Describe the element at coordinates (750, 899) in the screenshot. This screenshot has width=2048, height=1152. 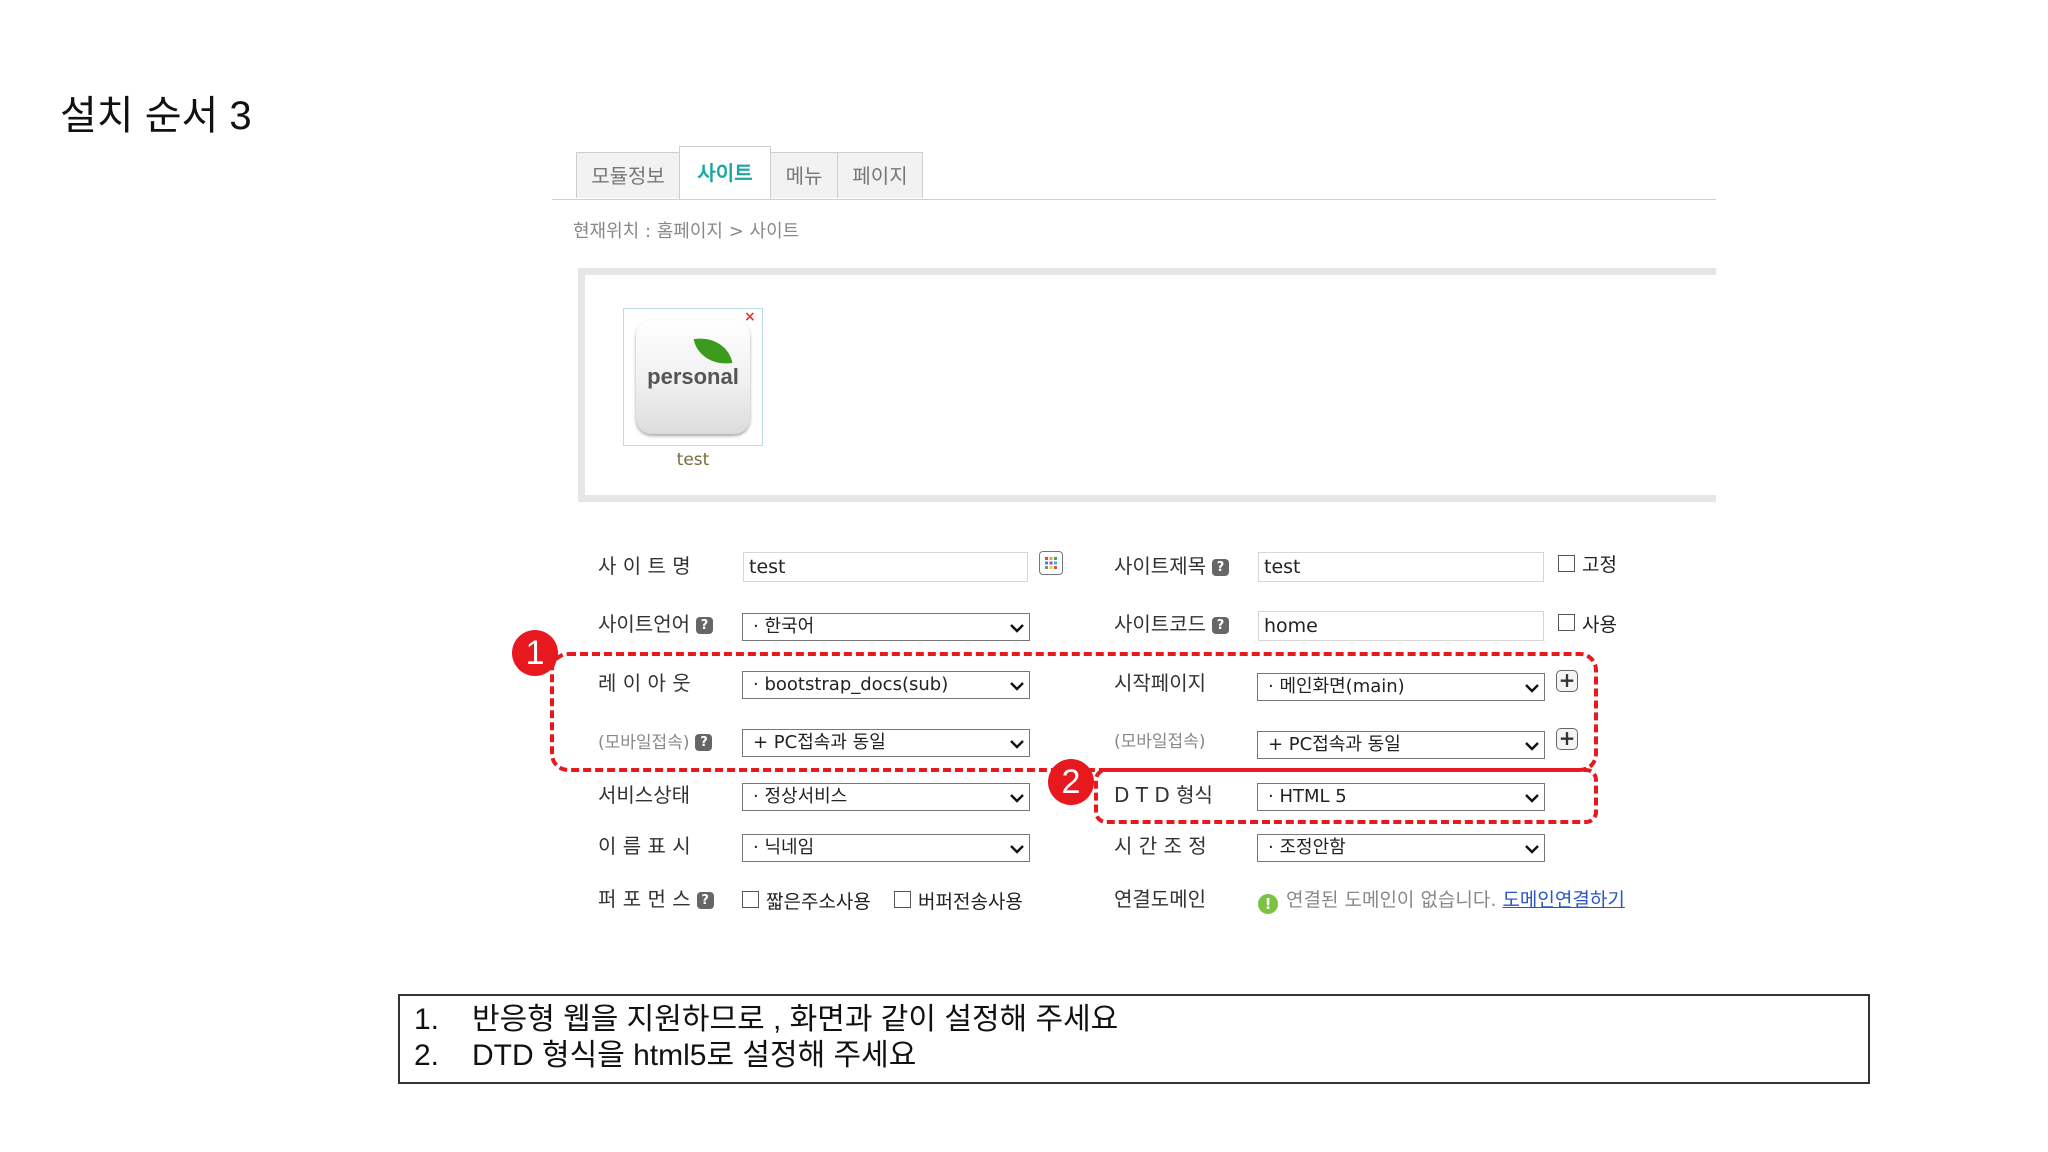
I see `short-url-checkbox` at that location.